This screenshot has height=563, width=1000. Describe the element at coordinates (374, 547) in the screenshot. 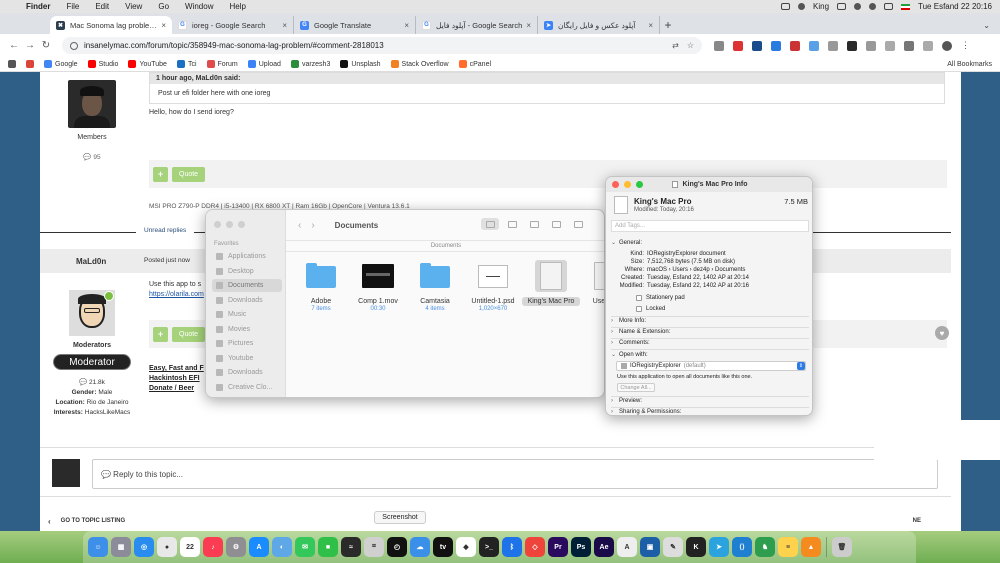

I see `dock-screenshot-icon: ⌗` at that location.